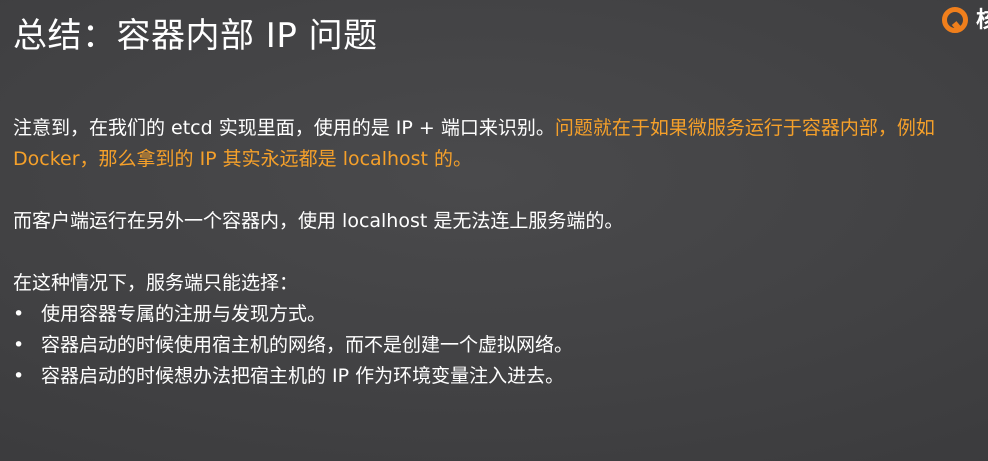 This screenshot has height=461, width=988. What do you see at coordinates (955, 20) in the screenshot?
I see `q-logo-icon` at bounding box center [955, 20].